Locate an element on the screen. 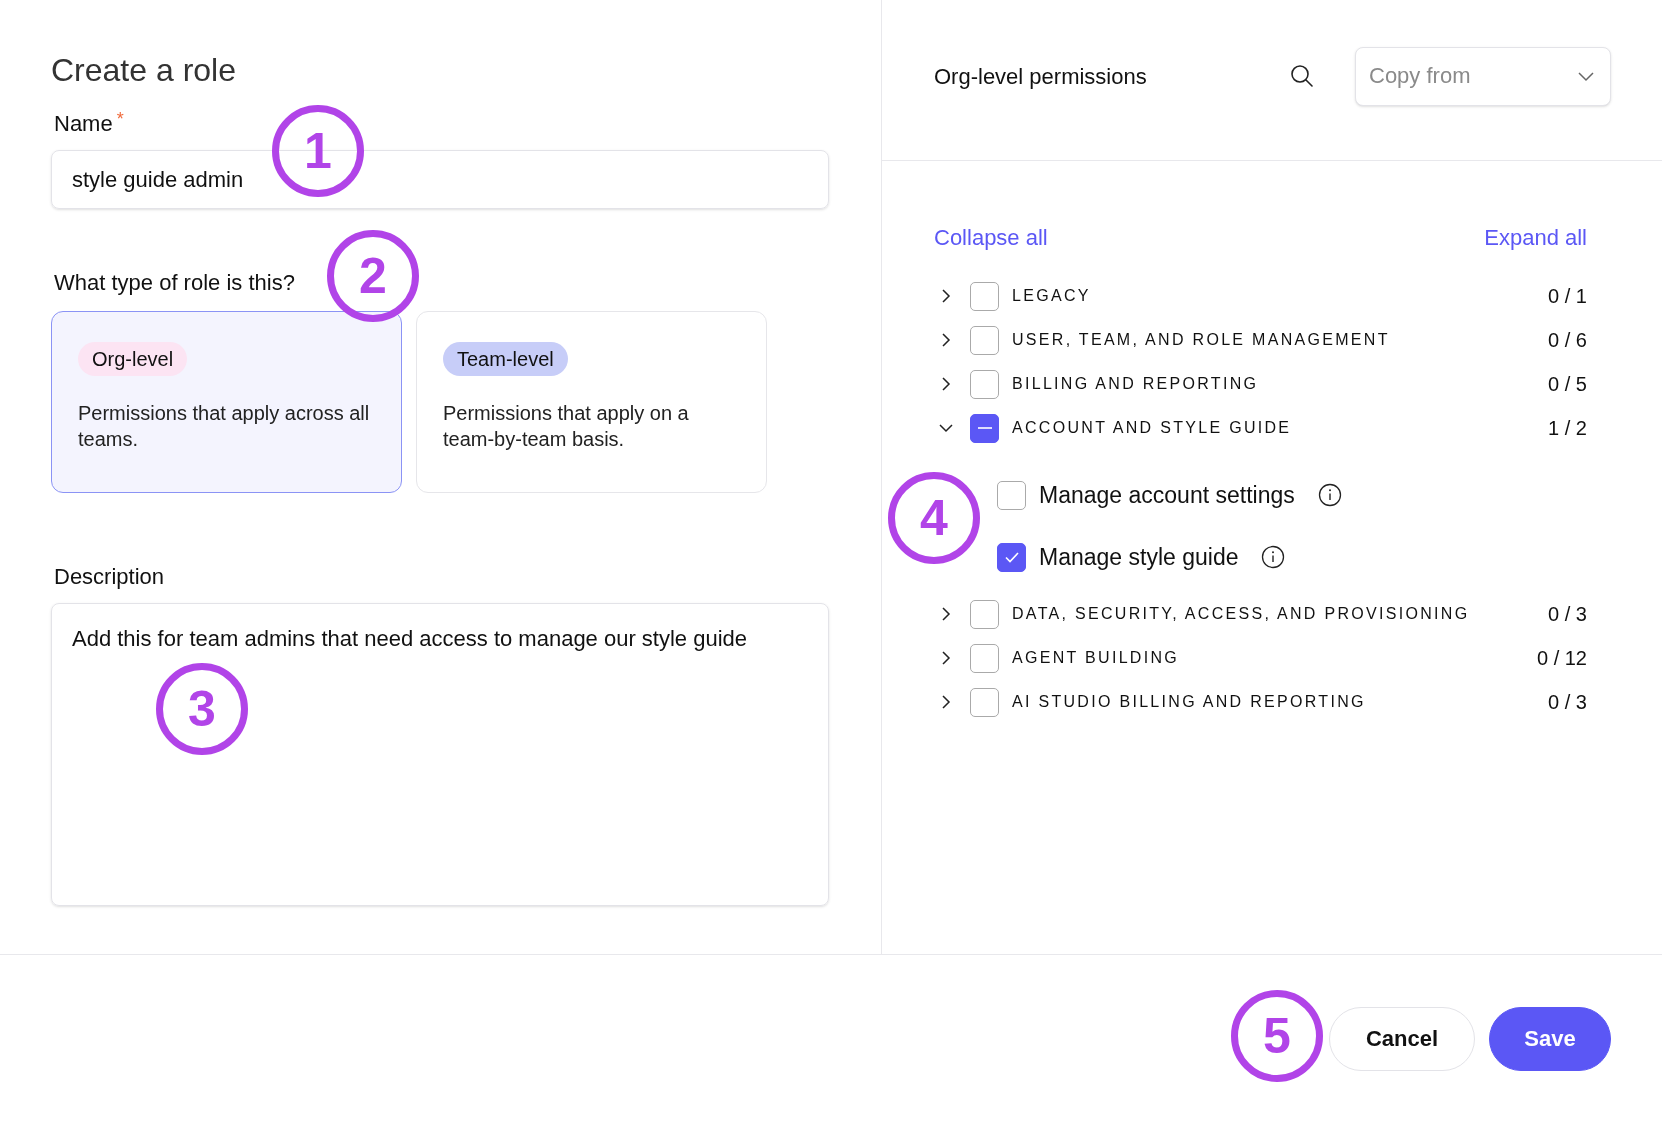 The height and width of the screenshot is (1122, 1662). checkmark-icon is located at coordinates (1011, 557).